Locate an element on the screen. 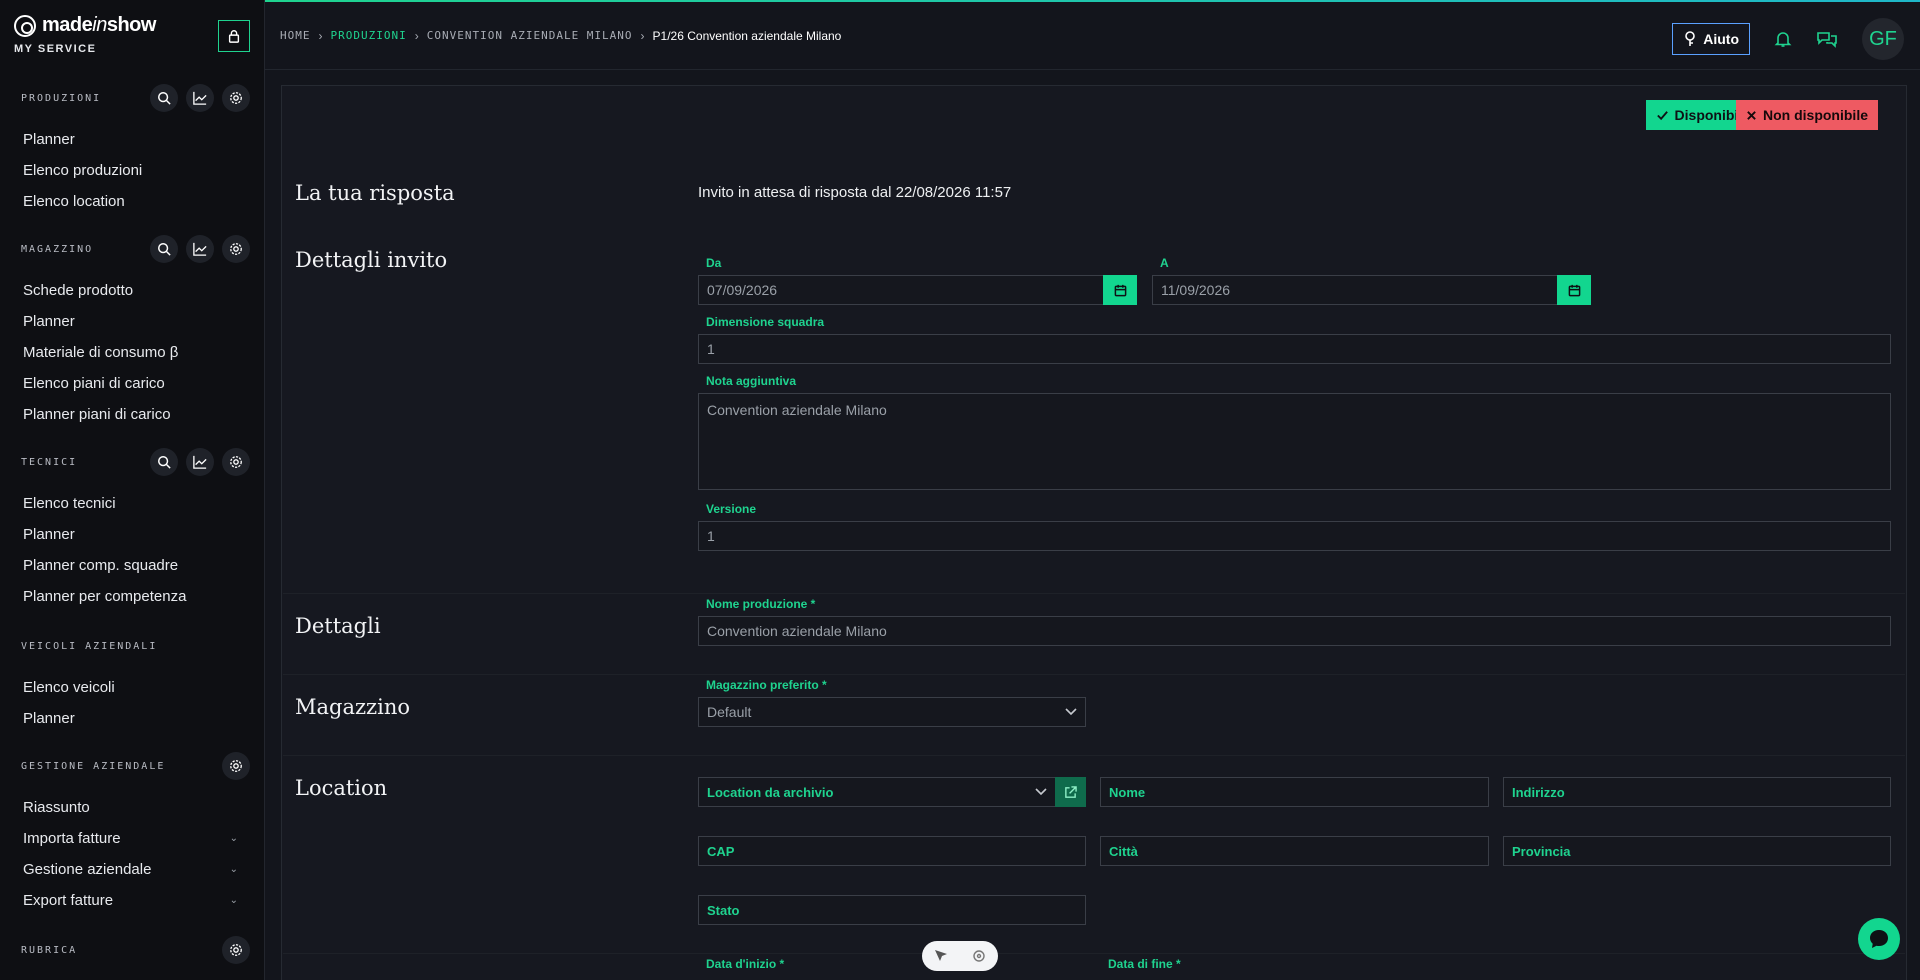 The image size is (1920, 980). breadcrumb-convention: CONVENTION AZIENDALE MILANO is located at coordinates (530, 35).